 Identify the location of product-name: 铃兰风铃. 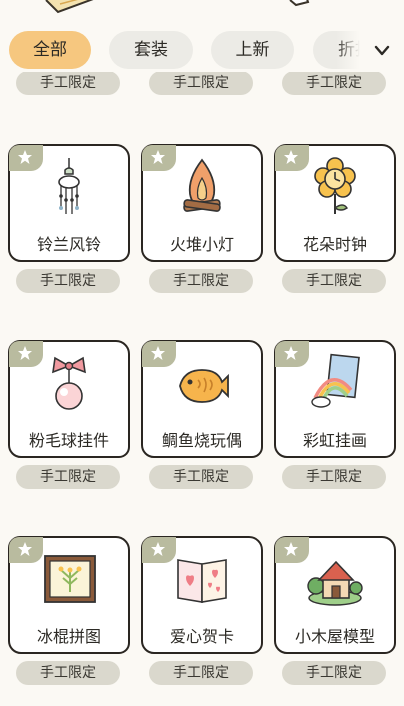
(68, 244).